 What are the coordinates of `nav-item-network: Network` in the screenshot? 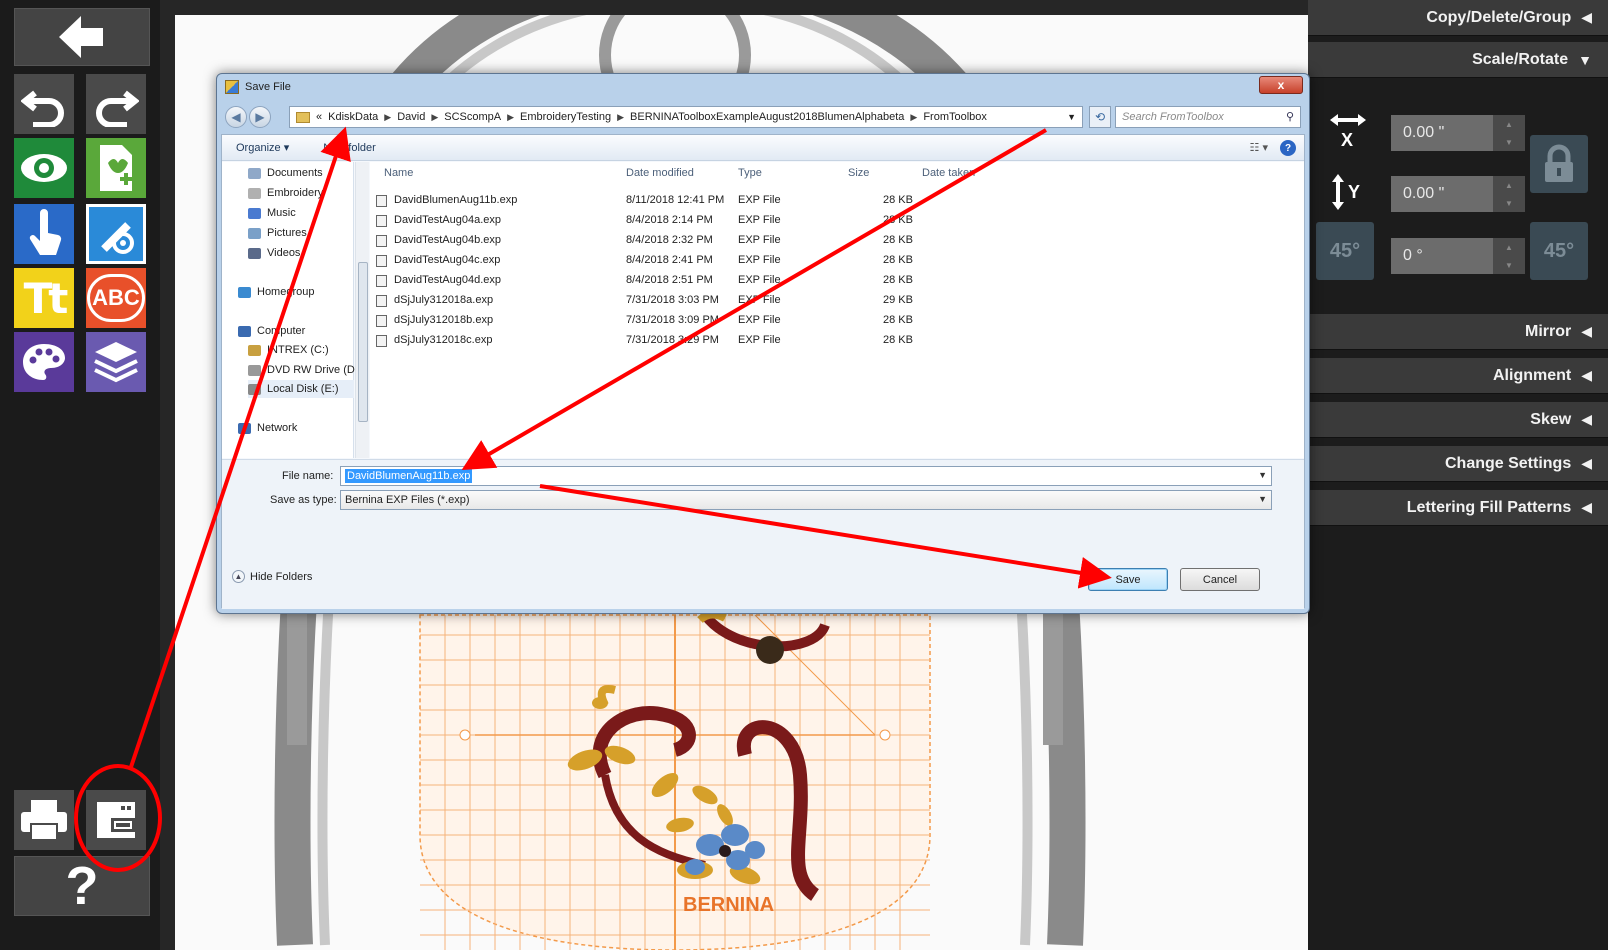 It's located at (267, 428).